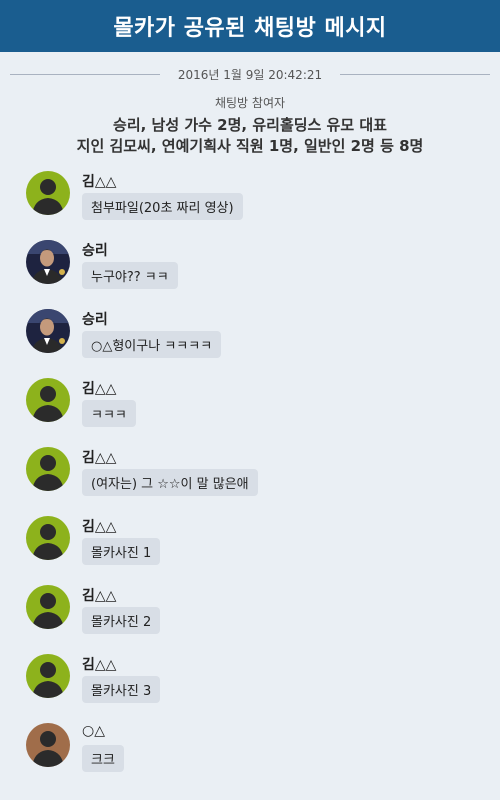 The height and width of the screenshot is (800, 500). I want to click on message-item: 김△△ (여자는) 그 ☆☆이 말 많은애, so click(250, 481).